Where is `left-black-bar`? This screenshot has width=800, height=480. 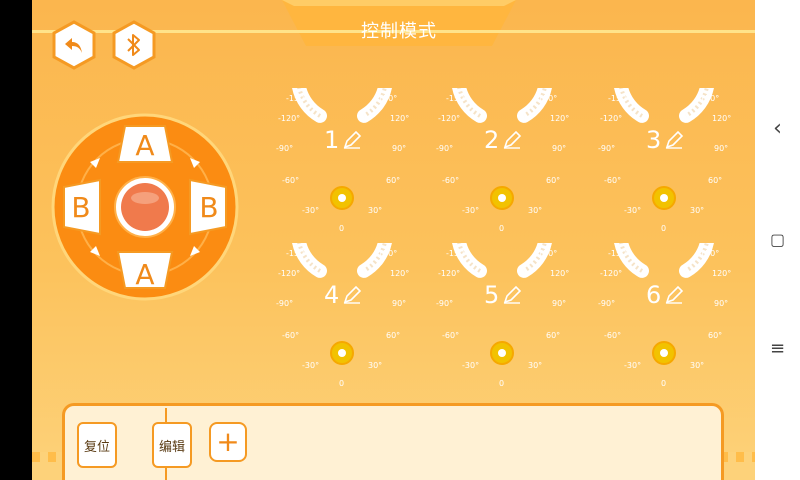 left-black-bar is located at coordinates (16, 240).